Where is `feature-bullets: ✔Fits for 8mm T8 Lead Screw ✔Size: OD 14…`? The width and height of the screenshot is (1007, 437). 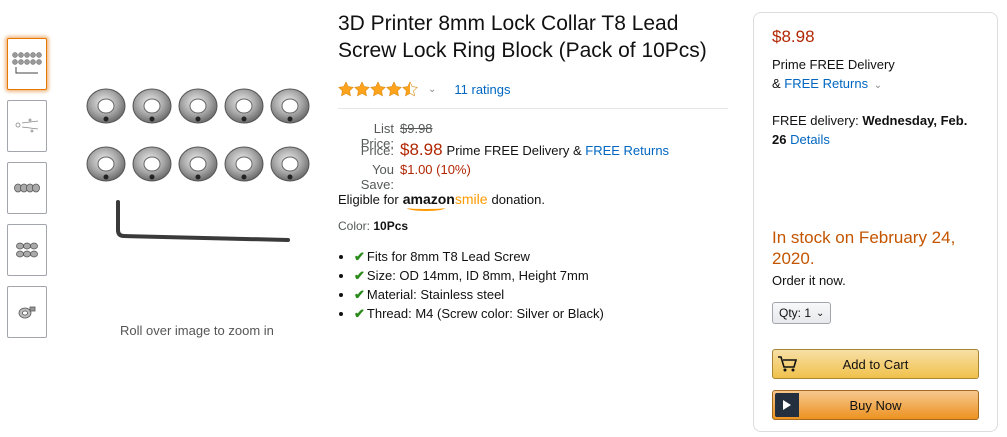
feature-bullets: ✔Fits for 8mm T8 Lead Screw ✔Size: OD 14… is located at coordinates (533, 285).